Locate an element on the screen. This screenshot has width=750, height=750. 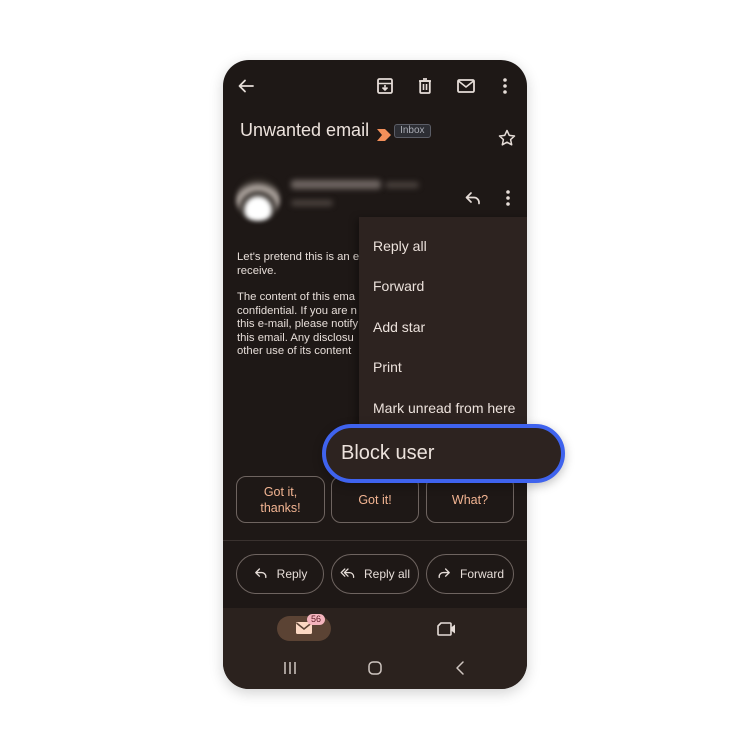
recents-icon is located at coordinates (290, 668).